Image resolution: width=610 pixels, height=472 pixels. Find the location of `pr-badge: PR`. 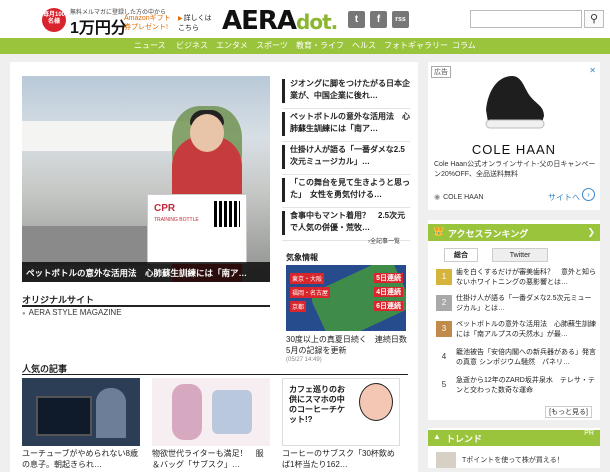

pr-badge: PR is located at coordinates (589, 433).